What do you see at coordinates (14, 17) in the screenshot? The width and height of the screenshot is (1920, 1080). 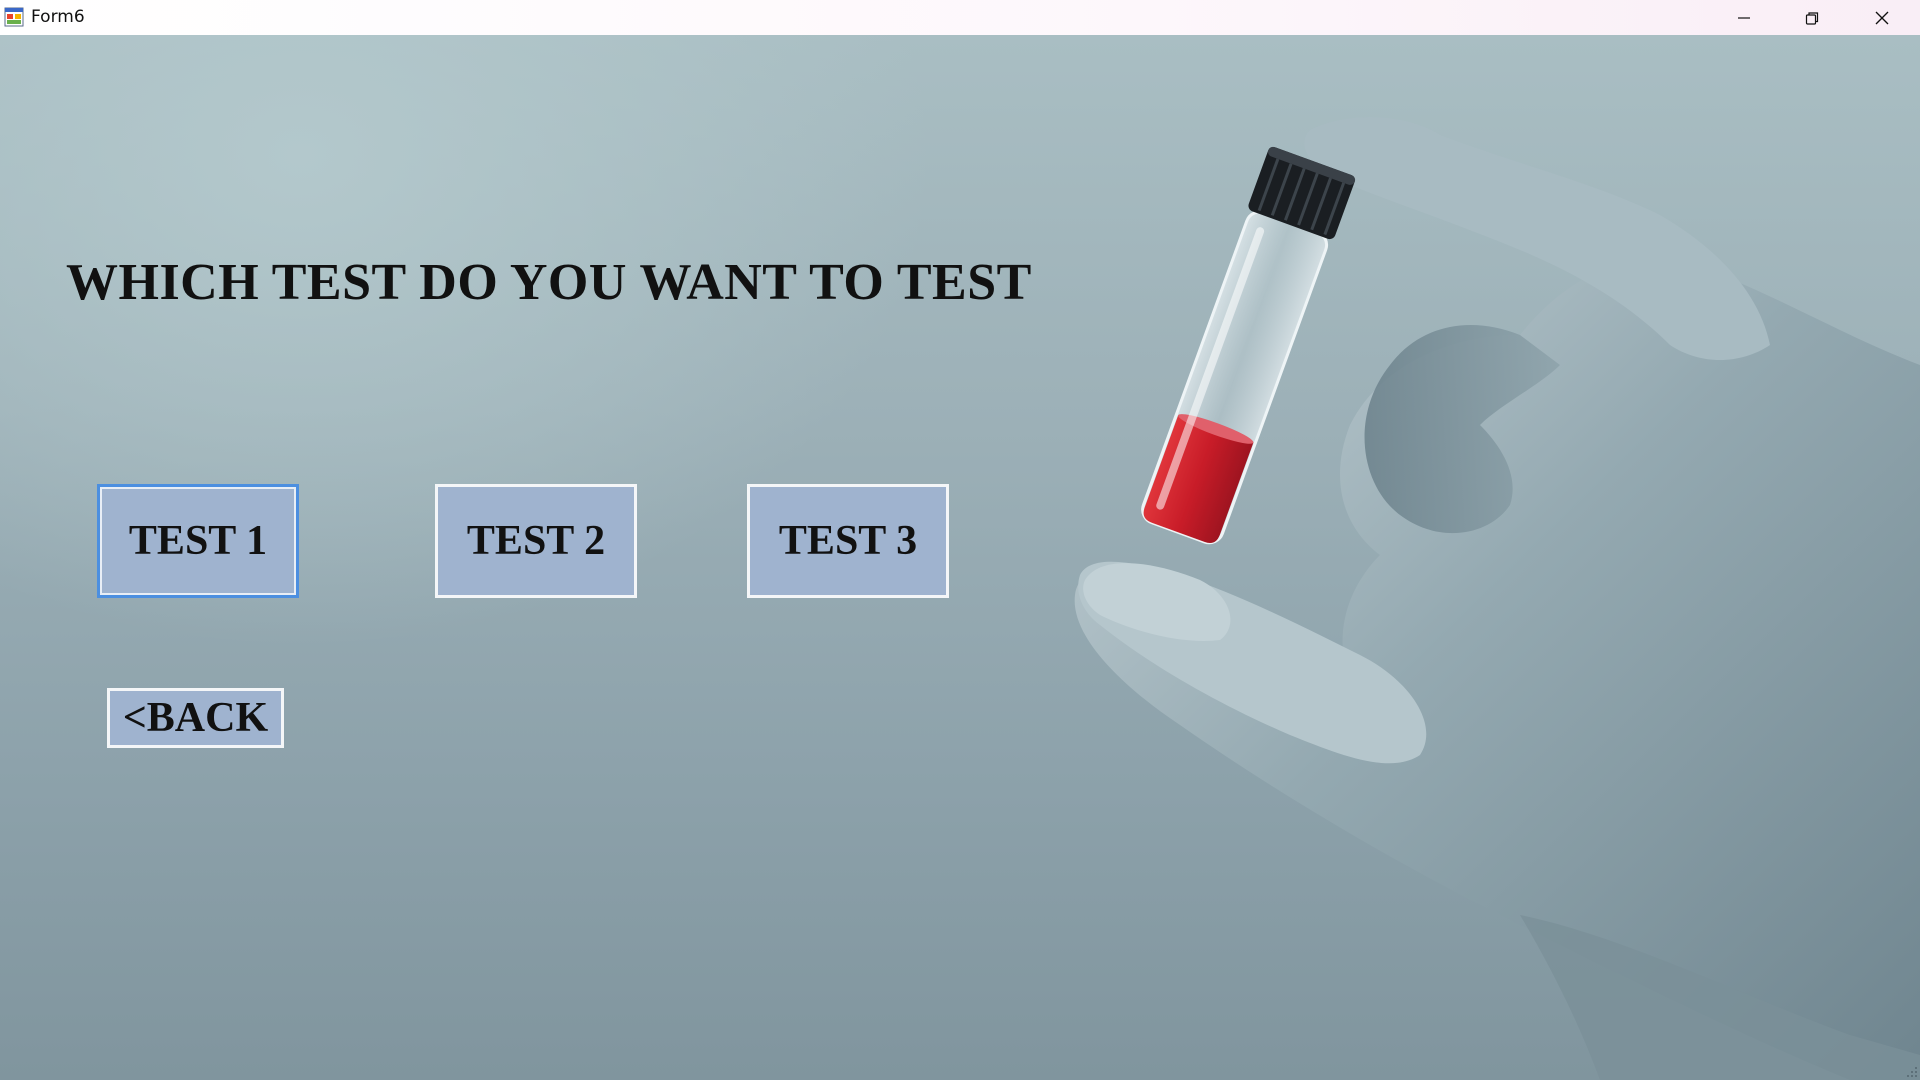 I see `app-form-icon` at bounding box center [14, 17].